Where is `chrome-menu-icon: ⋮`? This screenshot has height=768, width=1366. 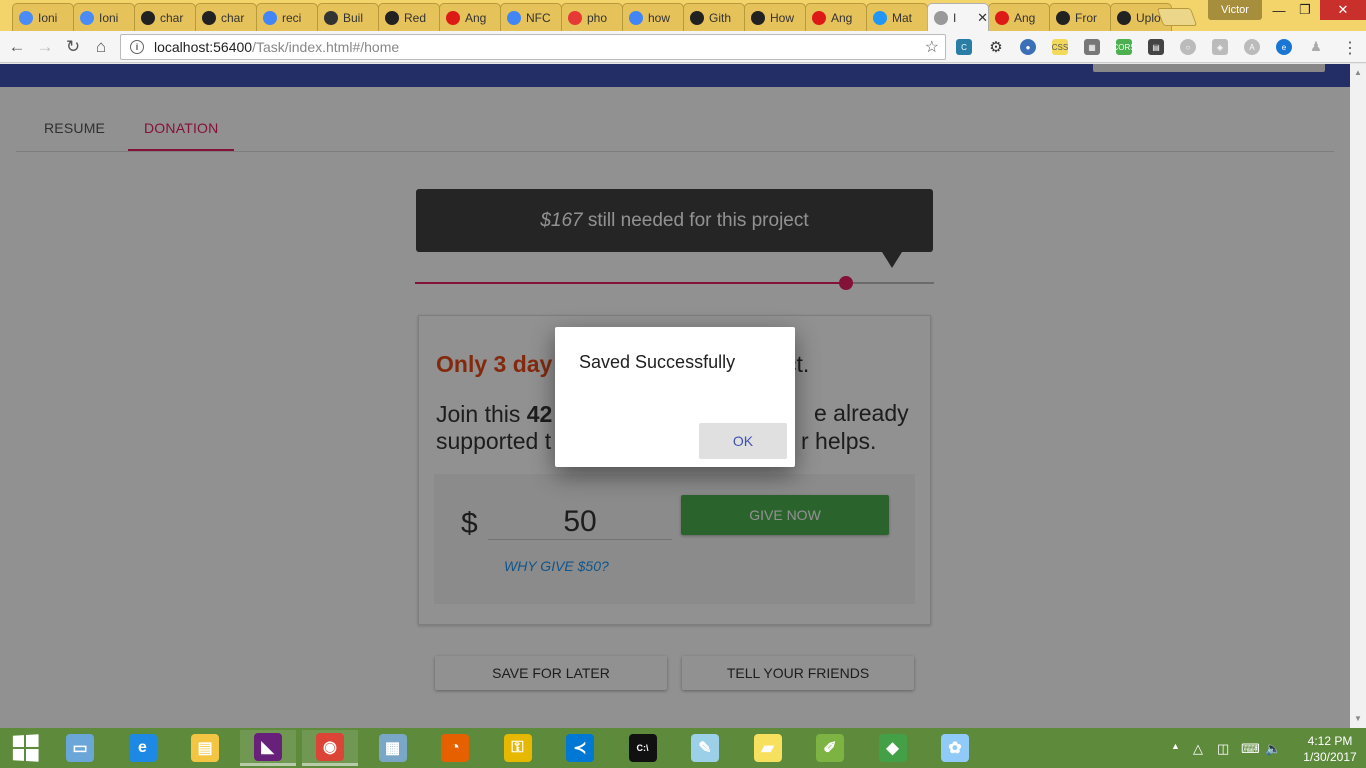
chrome-menu-icon: ⋮ is located at coordinates (1350, 48).